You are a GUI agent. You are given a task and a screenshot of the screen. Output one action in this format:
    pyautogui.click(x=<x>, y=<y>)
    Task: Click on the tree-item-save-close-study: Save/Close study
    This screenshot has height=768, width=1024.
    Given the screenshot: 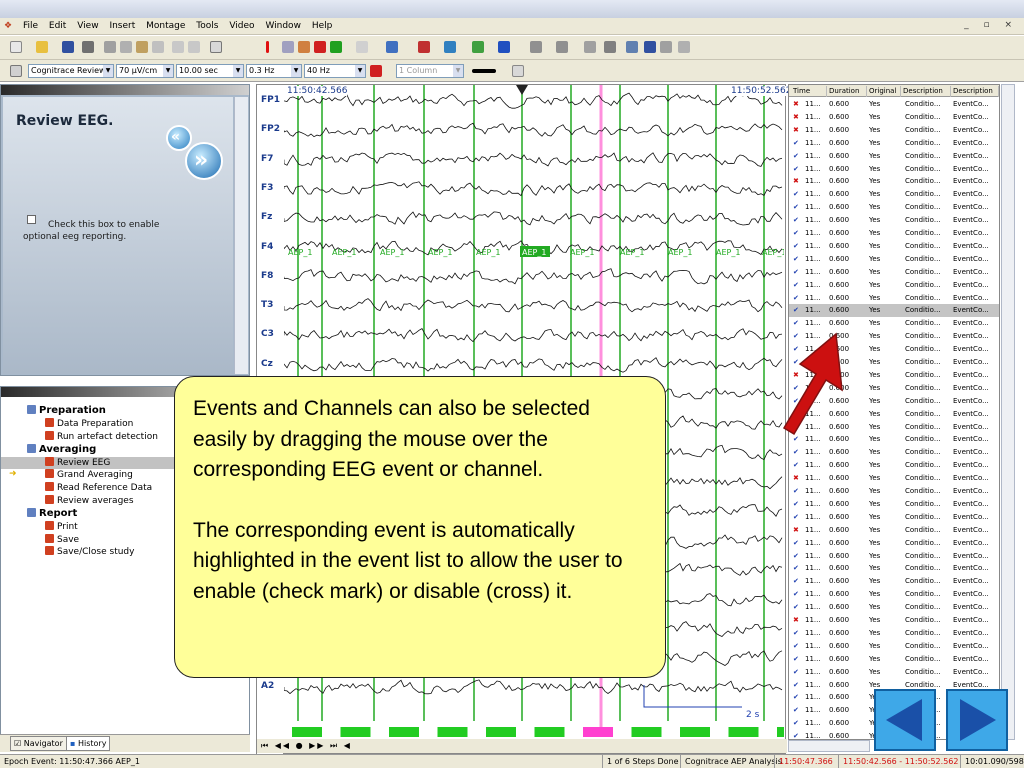 What is the action you would take?
    pyautogui.click(x=89, y=552)
    